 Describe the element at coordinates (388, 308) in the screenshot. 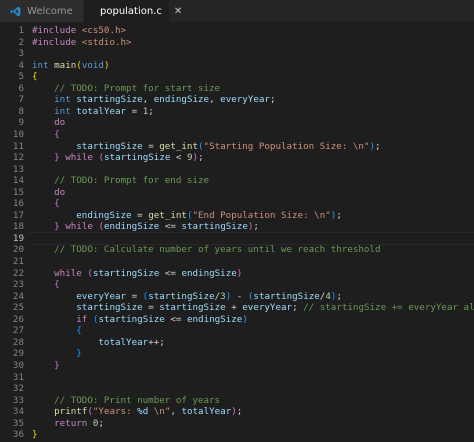

I see `code-token: // startingSize += everyYear also I can` at that location.